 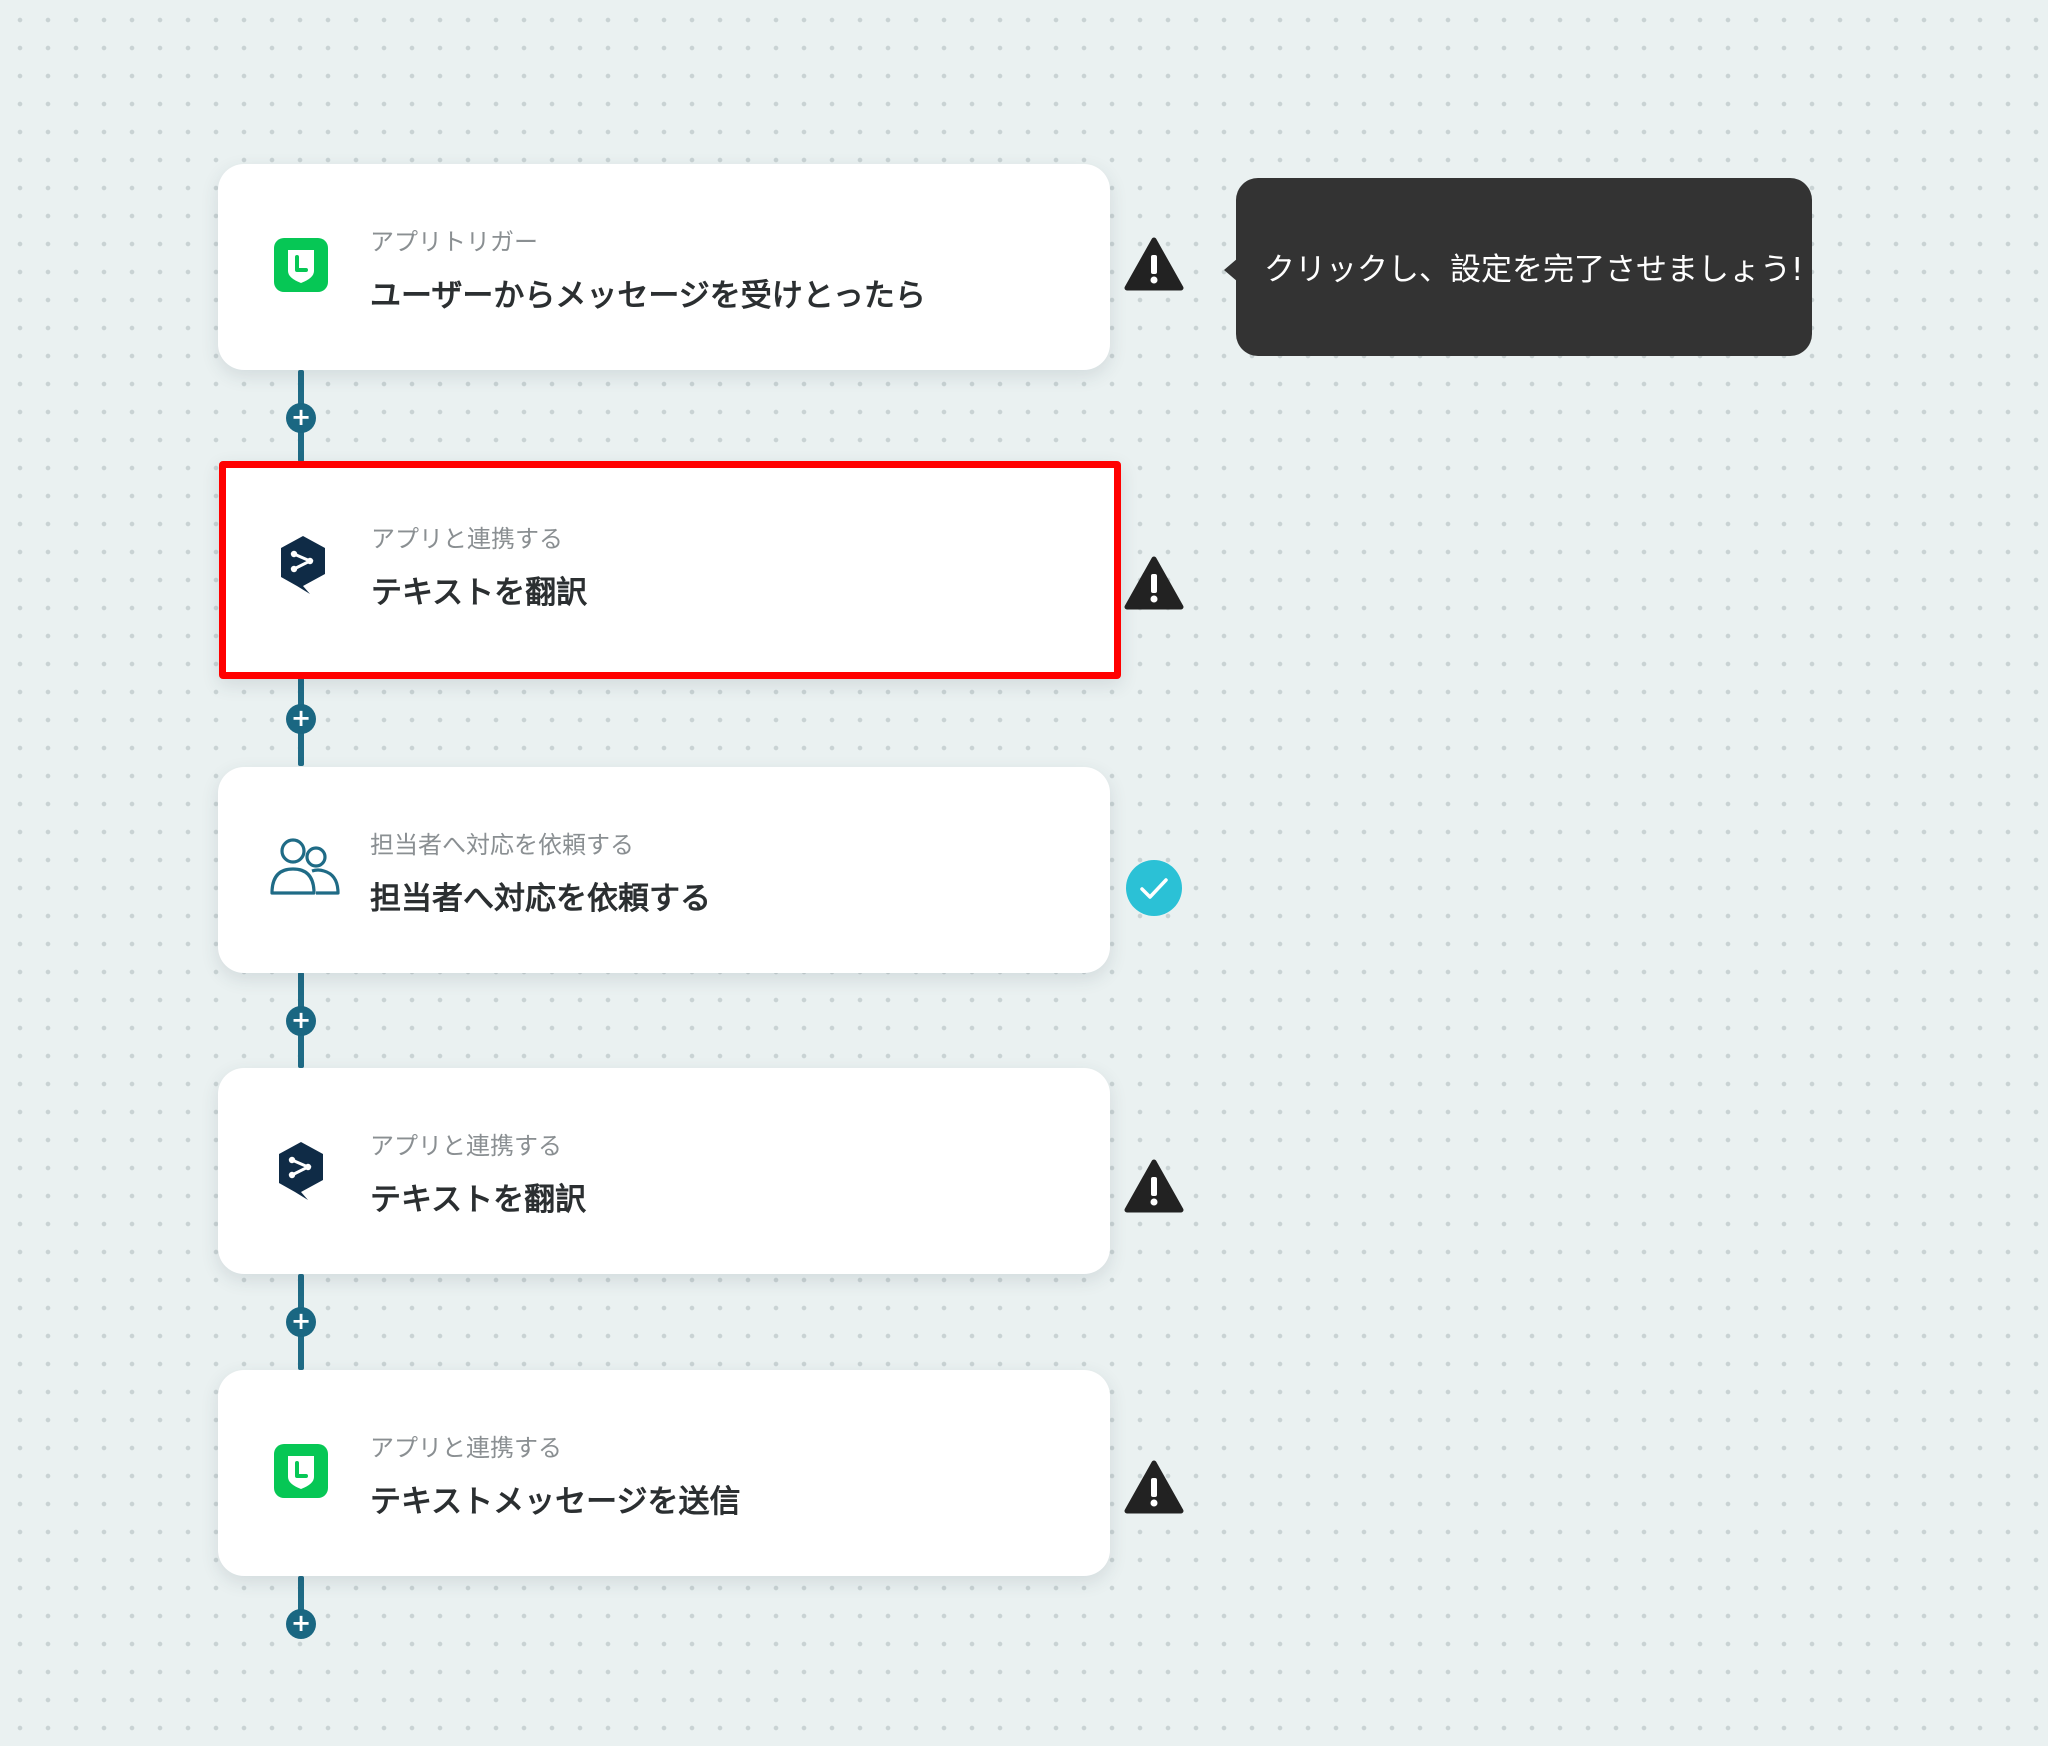 I want to click on flow-step-card: アプリトリガー ユーザーからメッセージを受けとったら, so click(x=664, y=267).